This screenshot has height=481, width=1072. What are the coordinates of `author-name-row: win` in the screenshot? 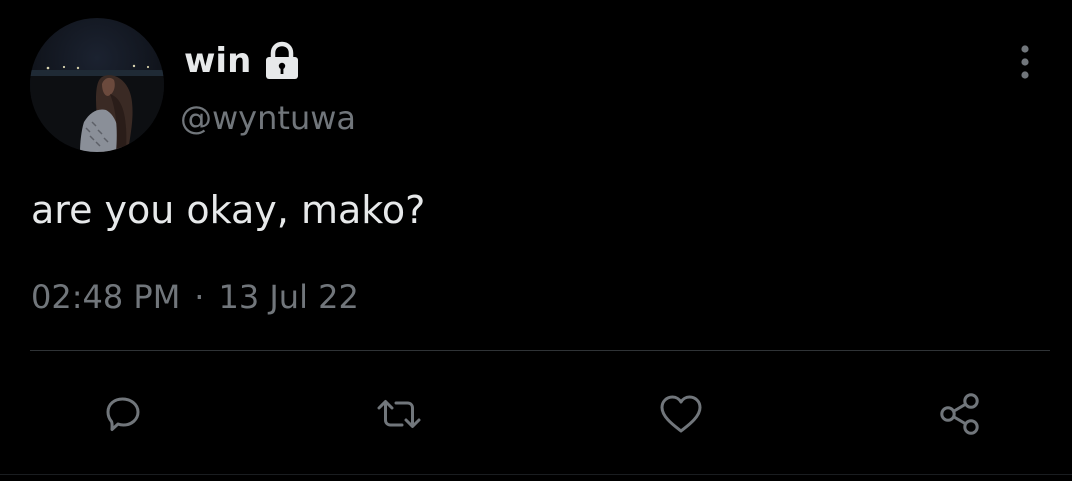 It's located at (243, 61).